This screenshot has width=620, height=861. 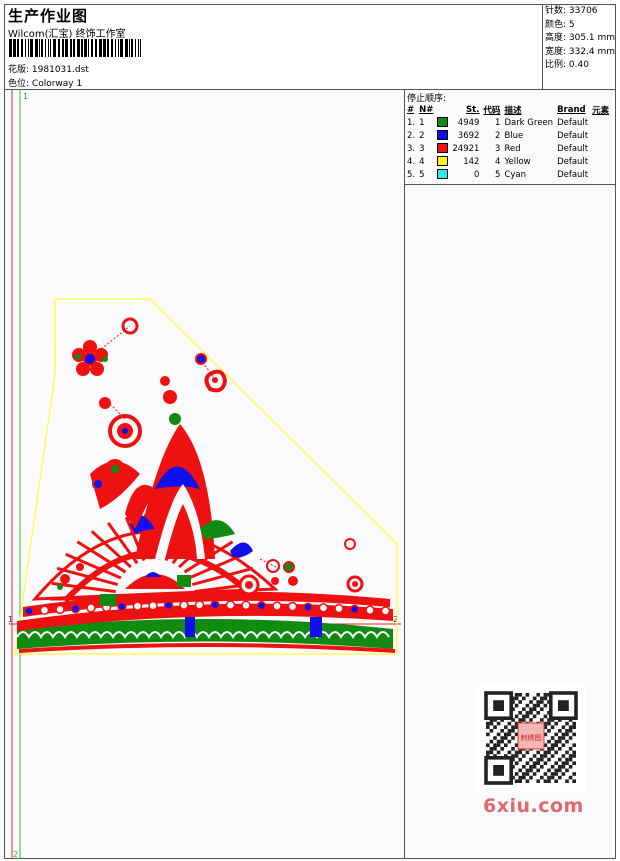 What do you see at coordinates (422, 174) in the screenshot?
I see `cell-number: 5` at bounding box center [422, 174].